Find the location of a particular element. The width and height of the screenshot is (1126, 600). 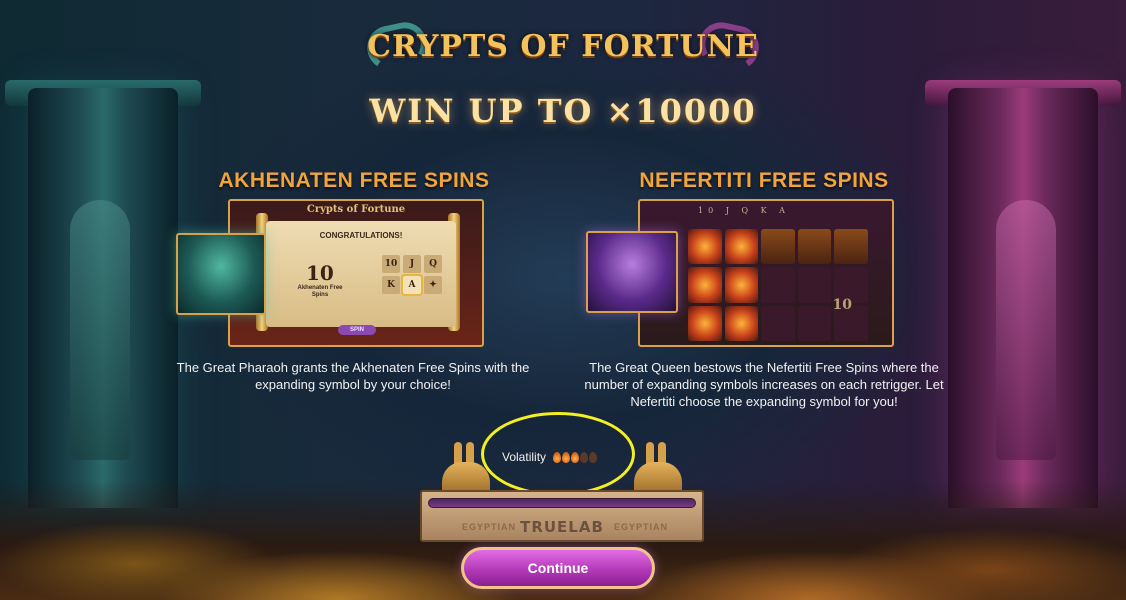

preview-symbol: Q is located at coordinates (433, 264).